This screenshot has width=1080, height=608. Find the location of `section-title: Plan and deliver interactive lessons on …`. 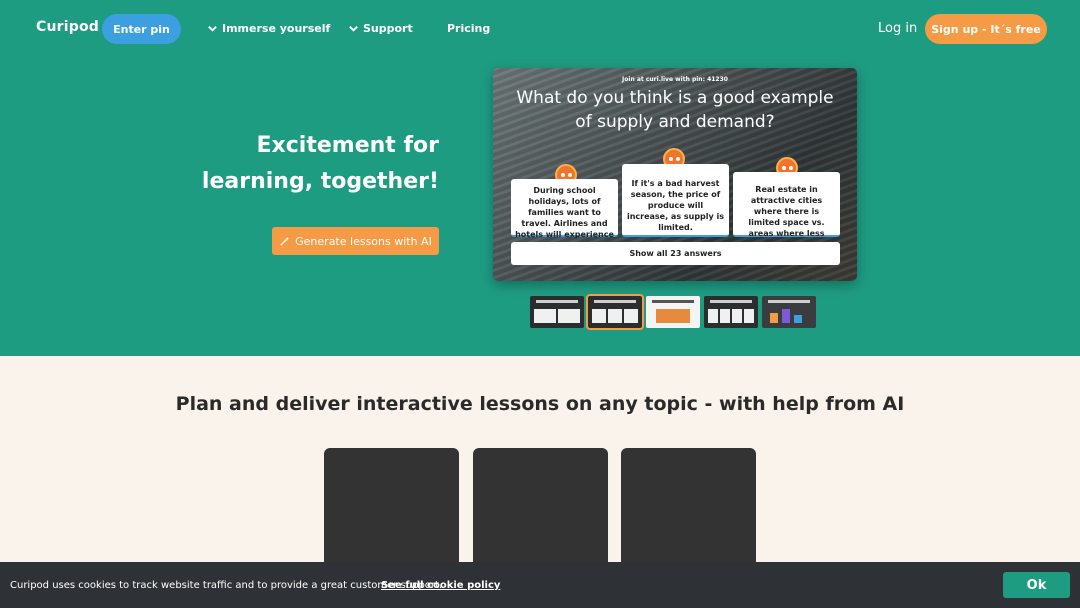

section-title: Plan and deliver interactive lessons on … is located at coordinates (540, 404).